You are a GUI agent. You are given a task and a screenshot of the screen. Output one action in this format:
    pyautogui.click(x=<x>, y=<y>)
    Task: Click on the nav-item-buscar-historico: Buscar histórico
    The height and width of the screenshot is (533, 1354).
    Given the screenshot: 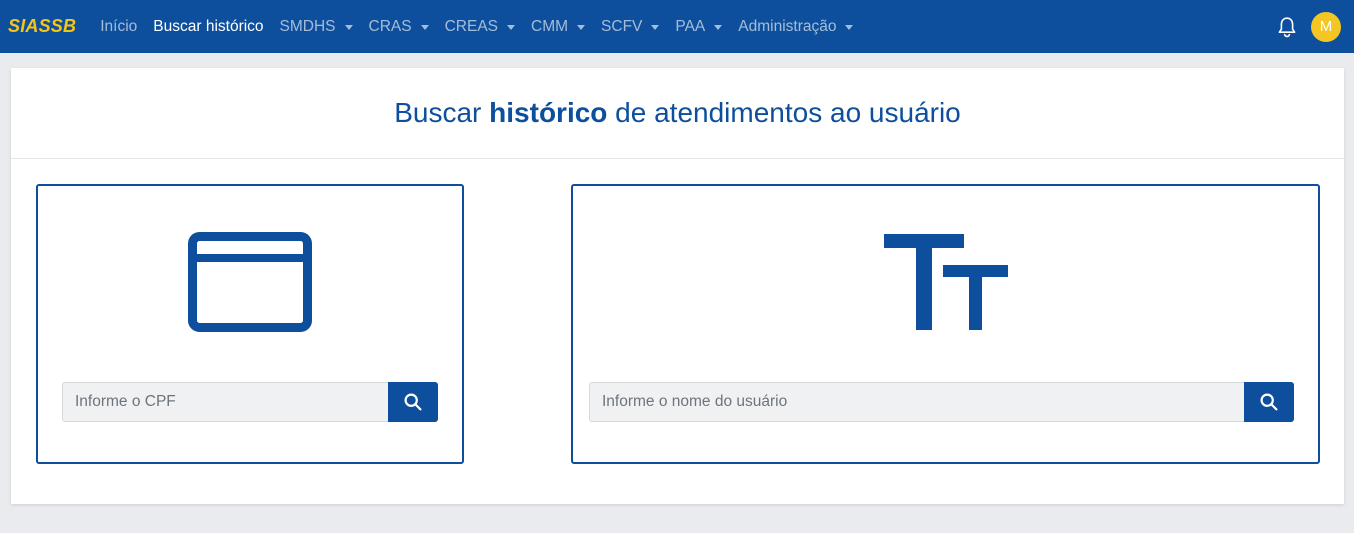 What is the action you would take?
    pyautogui.click(x=208, y=27)
    